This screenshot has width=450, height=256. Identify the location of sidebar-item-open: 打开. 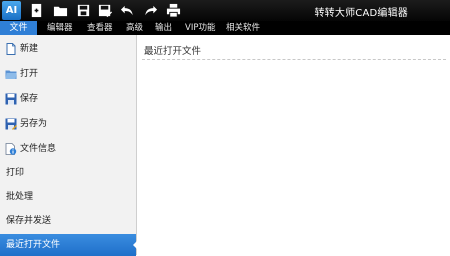
(68, 74).